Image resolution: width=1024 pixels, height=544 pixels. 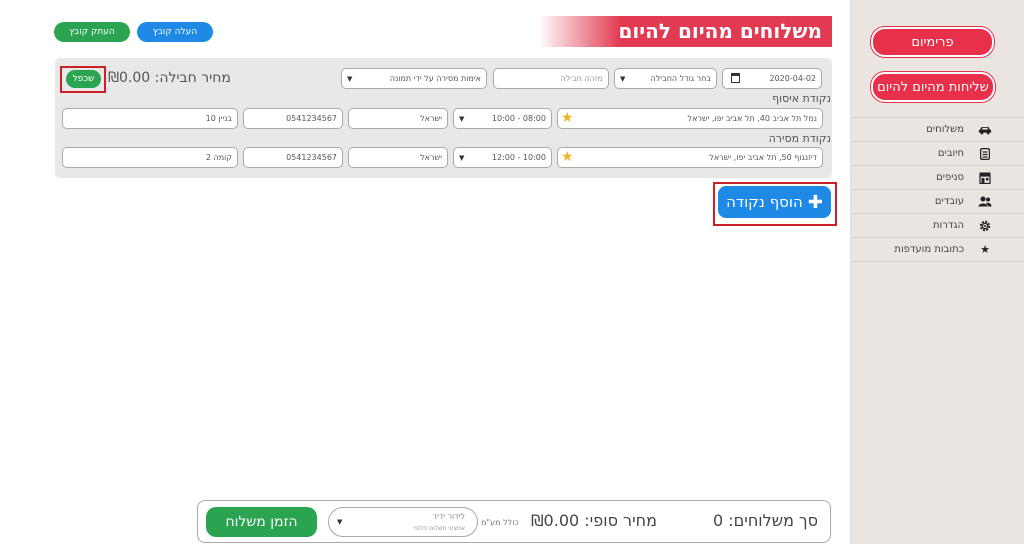 What do you see at coordinates (431, 157) in the screenshot?
I see `dropoff-country-value: ישראל` at bounding box center [431, 157].